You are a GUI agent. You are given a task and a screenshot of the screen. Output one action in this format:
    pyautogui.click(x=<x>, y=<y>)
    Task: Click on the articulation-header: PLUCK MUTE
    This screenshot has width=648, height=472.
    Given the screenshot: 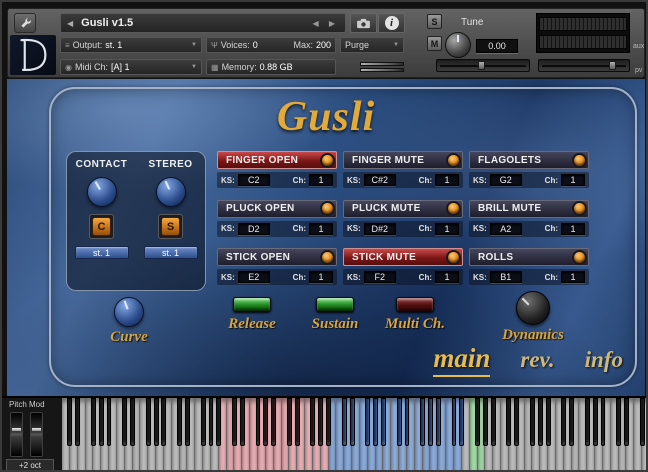 What is the action you would take?
    pyautogui.click(x=403, y=208)
    